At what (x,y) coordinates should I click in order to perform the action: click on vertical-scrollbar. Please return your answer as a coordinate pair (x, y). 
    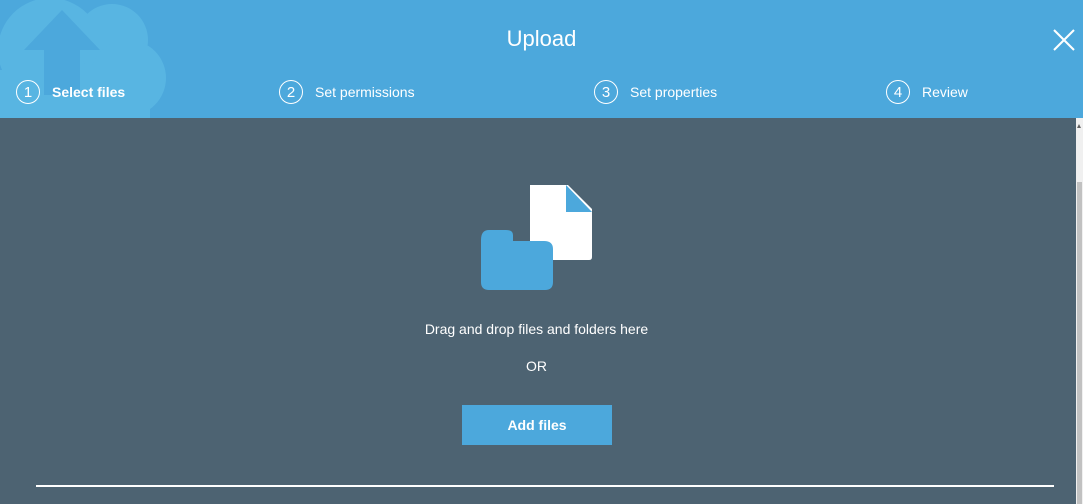
    Looking at the image, I should click on (1079, 311).